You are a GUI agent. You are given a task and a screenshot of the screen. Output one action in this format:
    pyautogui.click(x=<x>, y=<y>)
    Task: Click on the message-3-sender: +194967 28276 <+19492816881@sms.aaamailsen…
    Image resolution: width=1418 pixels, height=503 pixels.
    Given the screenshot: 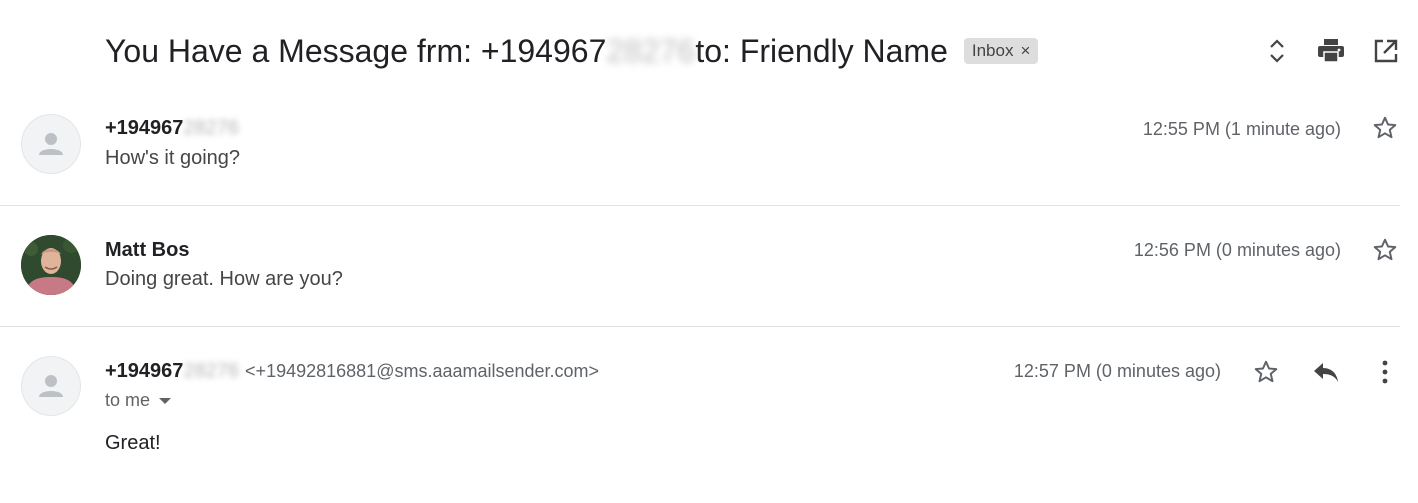 What is the action you would take?
    pyautogui.click(x=352, y=371)
    